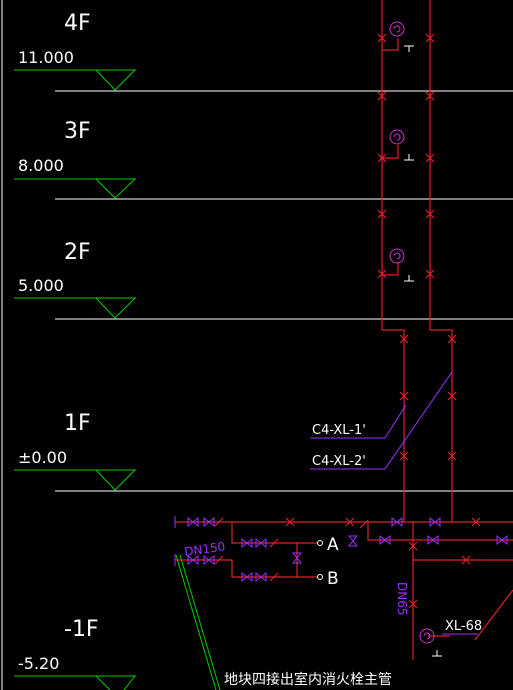  I want to click on note-leader, so click(198, 622).